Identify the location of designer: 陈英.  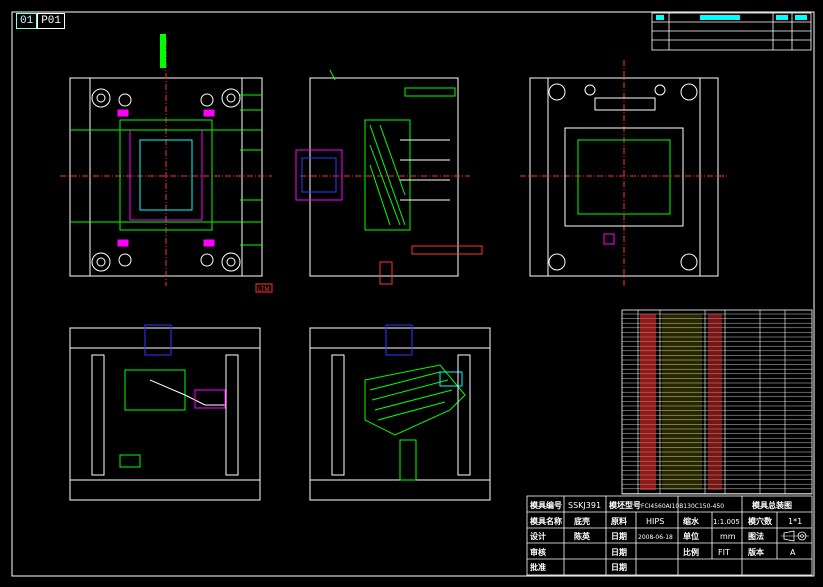
(582, 536).